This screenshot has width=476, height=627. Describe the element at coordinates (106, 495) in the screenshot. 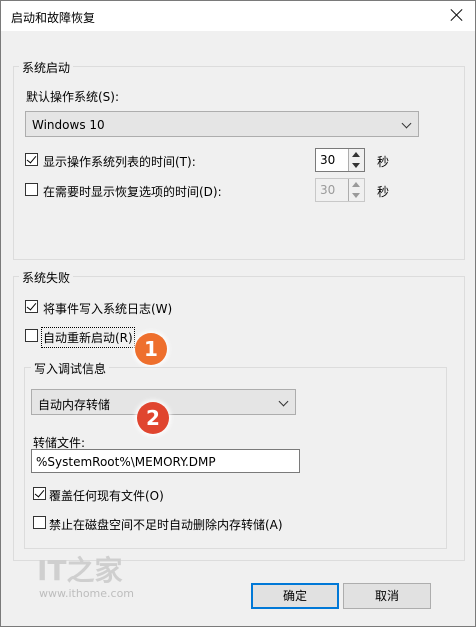

I see `overwrite-label: 覆盖任何现有文件(O)` at that location.